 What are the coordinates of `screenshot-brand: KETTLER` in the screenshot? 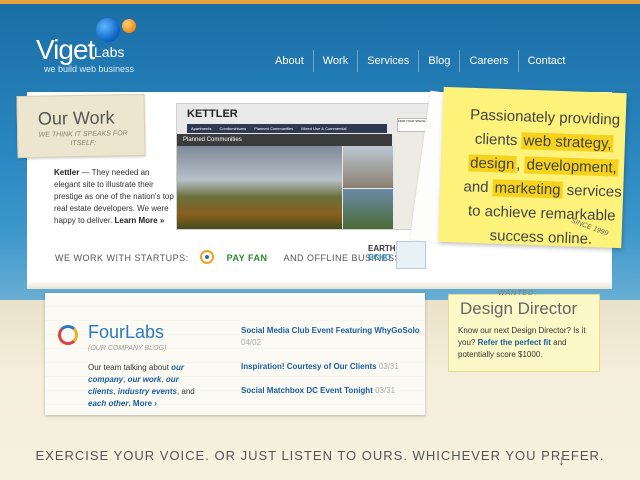 It's located at (212, 114).